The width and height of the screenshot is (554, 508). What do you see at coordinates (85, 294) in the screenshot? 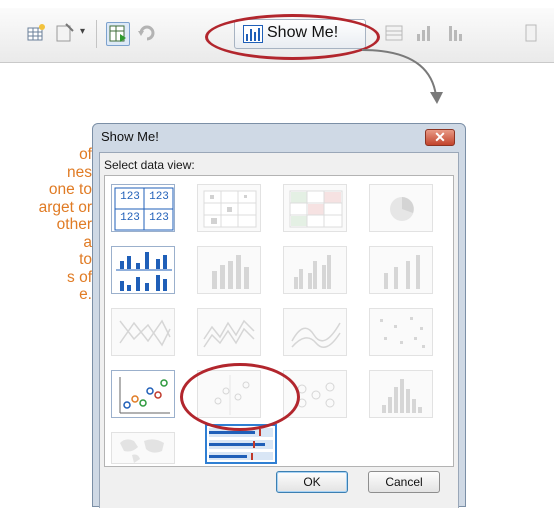
I see `caption-line: e.` at bounding box center [85, 294].